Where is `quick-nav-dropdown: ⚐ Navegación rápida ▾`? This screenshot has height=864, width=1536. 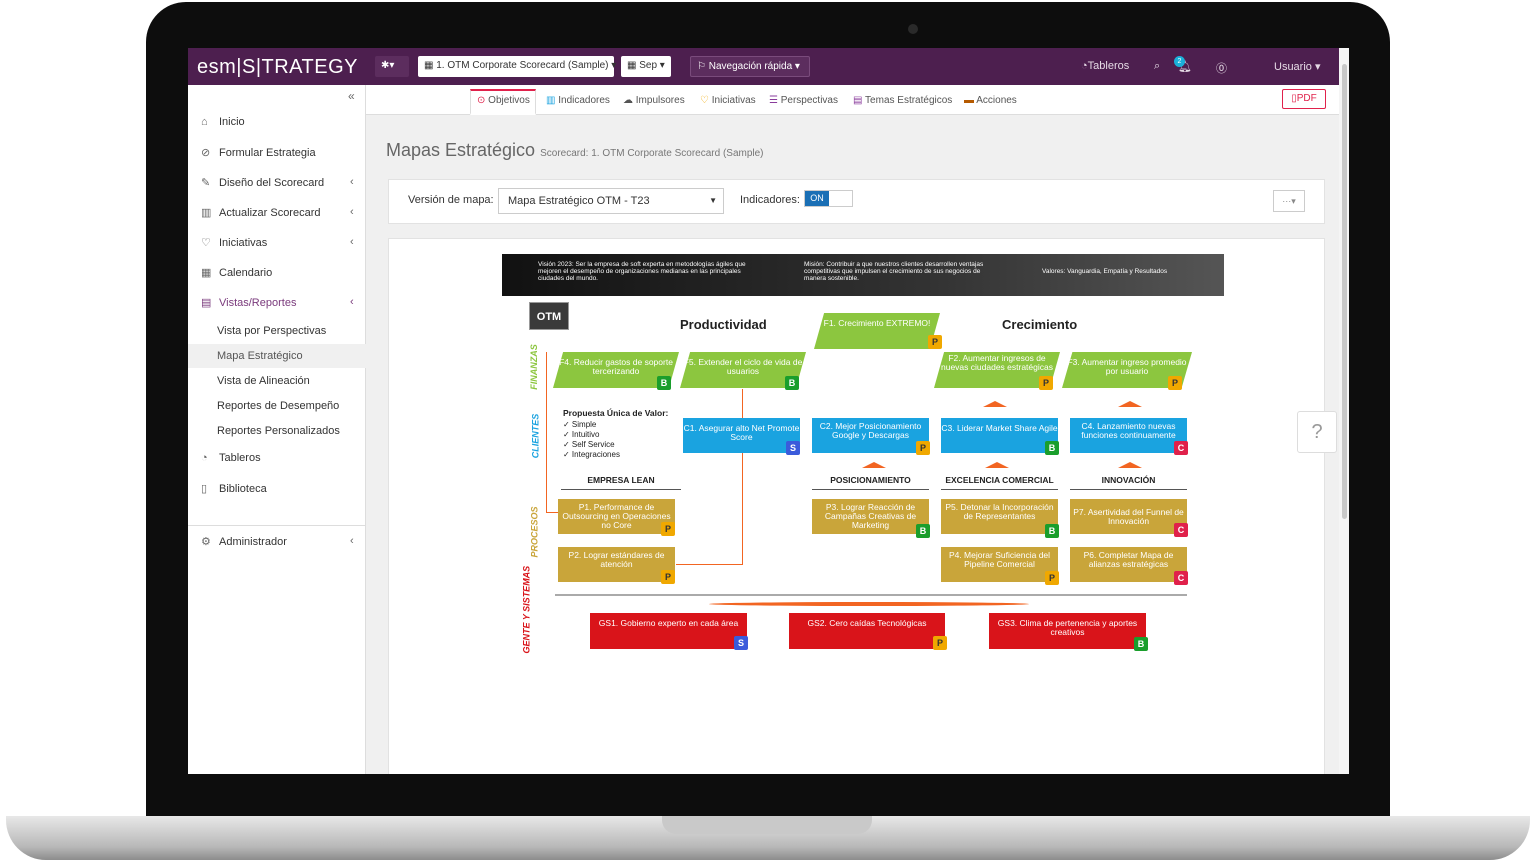 quick-nav-dropdown: ⚐ Navegación rápida ▾ is located at coordinates (750, 66).